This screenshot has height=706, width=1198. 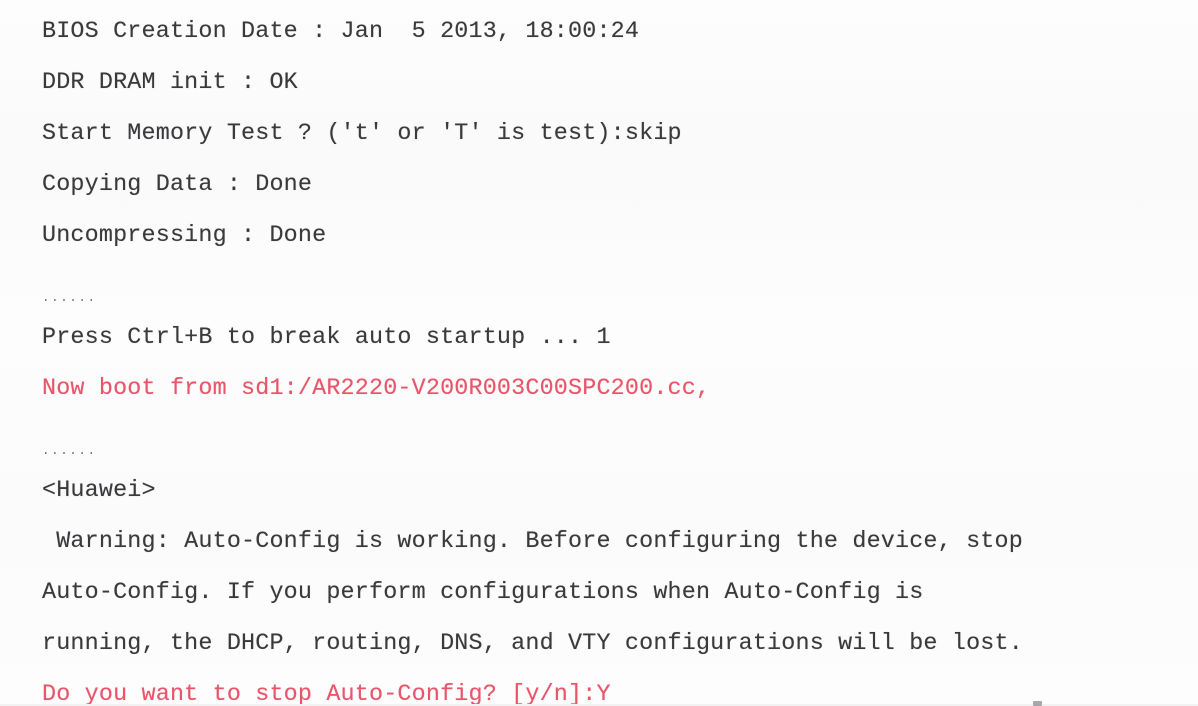 I want to click on bottom-artifact-speck, so click(x=1037, y=703).